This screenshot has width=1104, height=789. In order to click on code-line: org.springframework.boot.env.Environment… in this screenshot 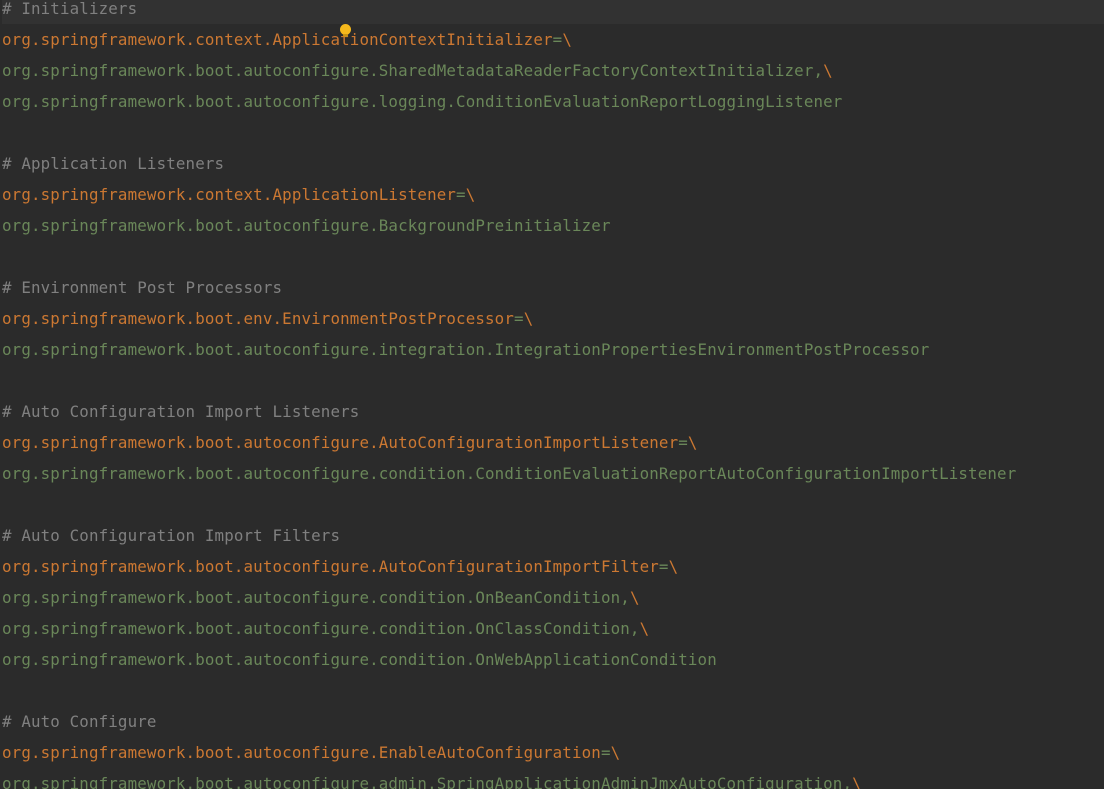, I will do `click(553, 318)`.